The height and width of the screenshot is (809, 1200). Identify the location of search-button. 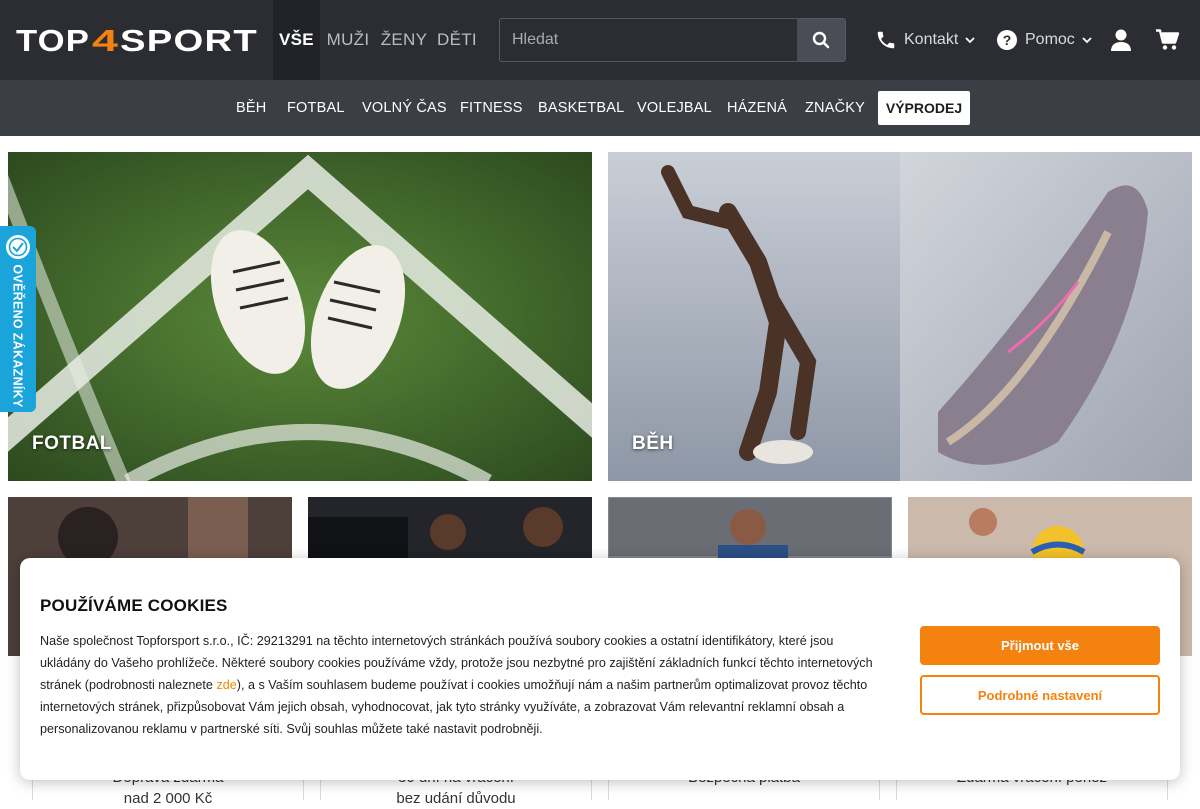
(821, 40).